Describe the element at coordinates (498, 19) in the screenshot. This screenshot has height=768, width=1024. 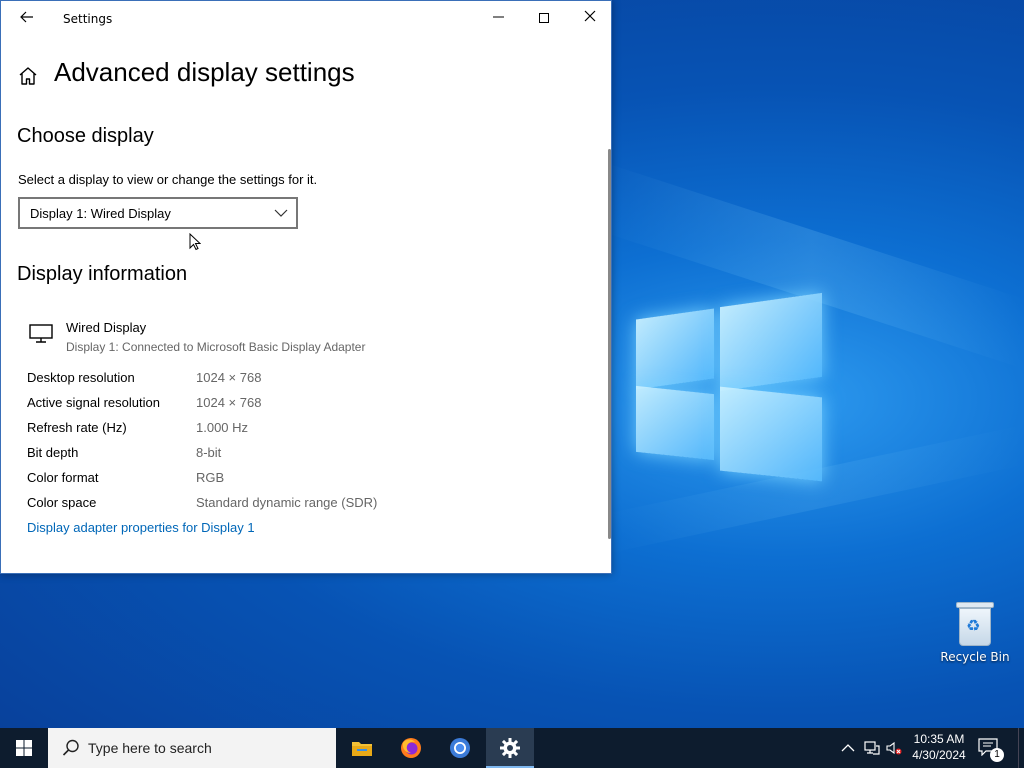
I see `minimize-button` at that location.